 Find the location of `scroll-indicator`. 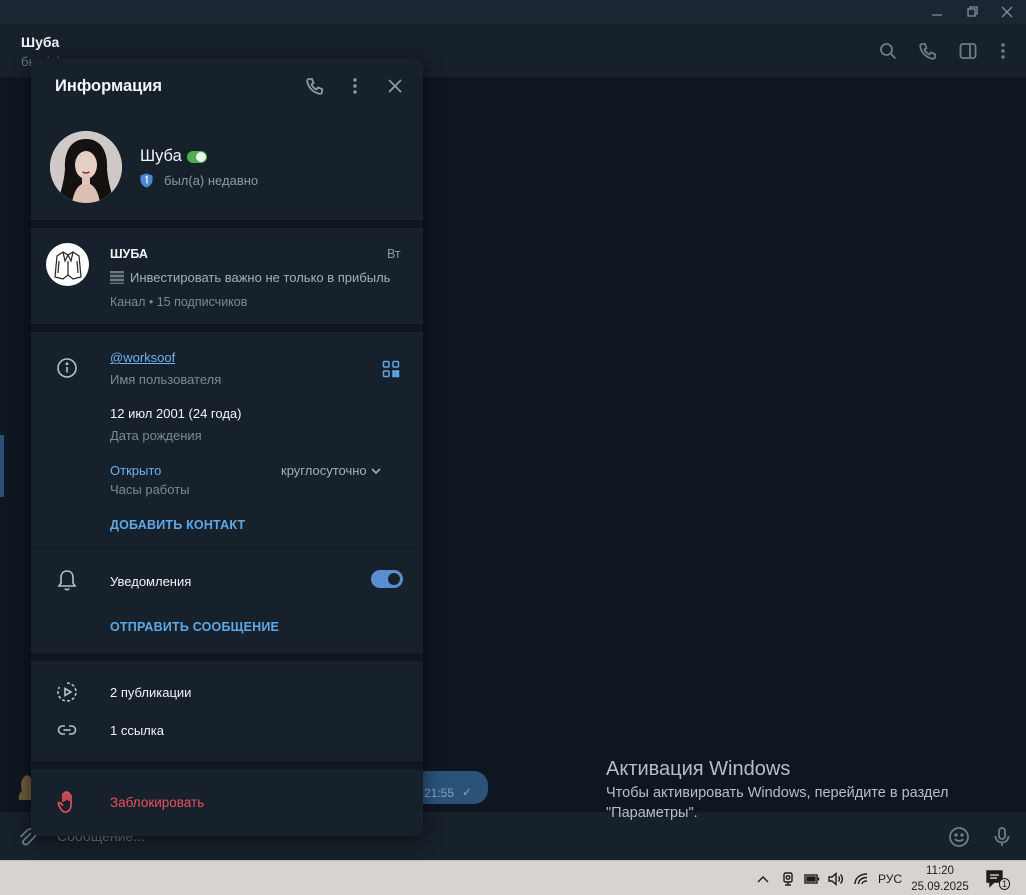

scroll-indicator is located at coordinates (2, 466).